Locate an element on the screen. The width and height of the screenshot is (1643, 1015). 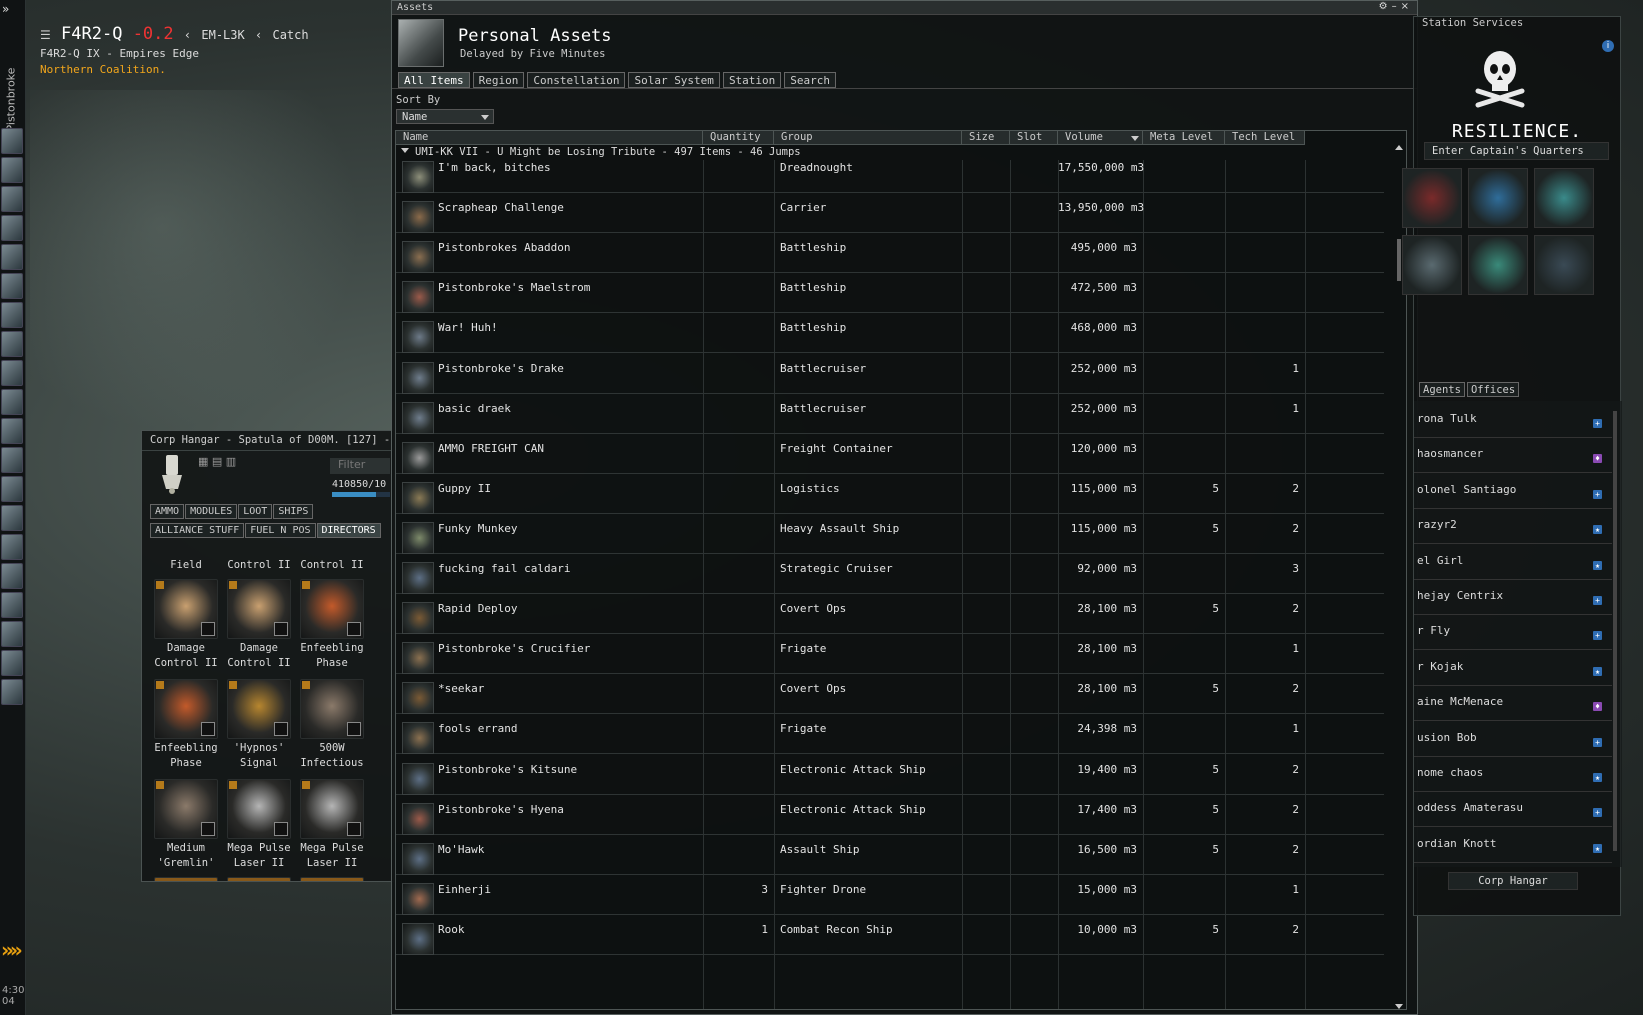
cloning-icon is located at coordinates (1432, 198).